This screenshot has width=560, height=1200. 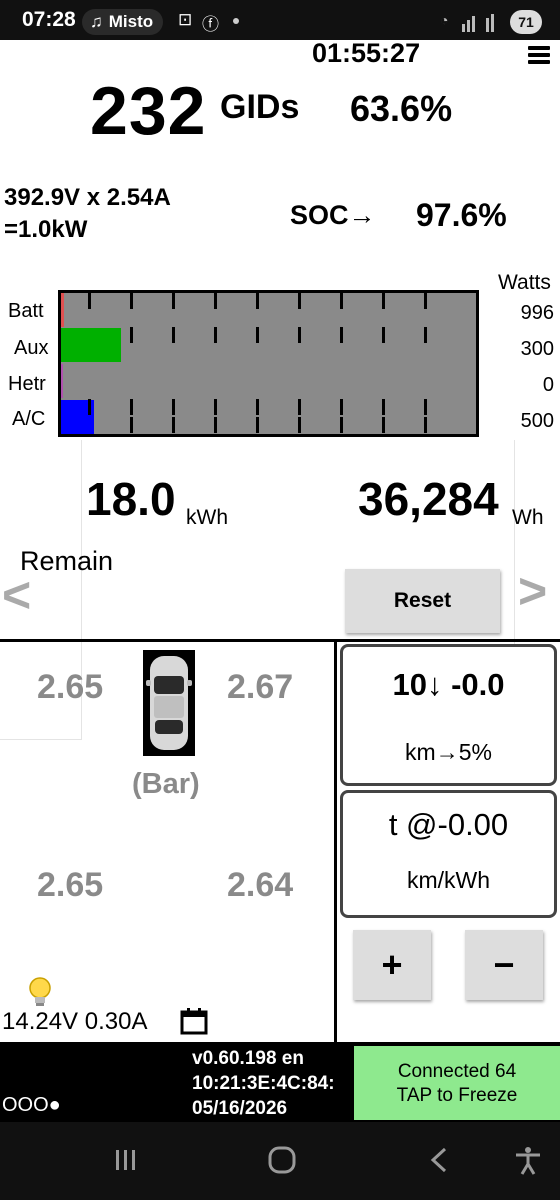 What do you see at coordinates (40, 993) in the screenshot?
I see `light-bulb-icon` at bounding box center [40, 993].